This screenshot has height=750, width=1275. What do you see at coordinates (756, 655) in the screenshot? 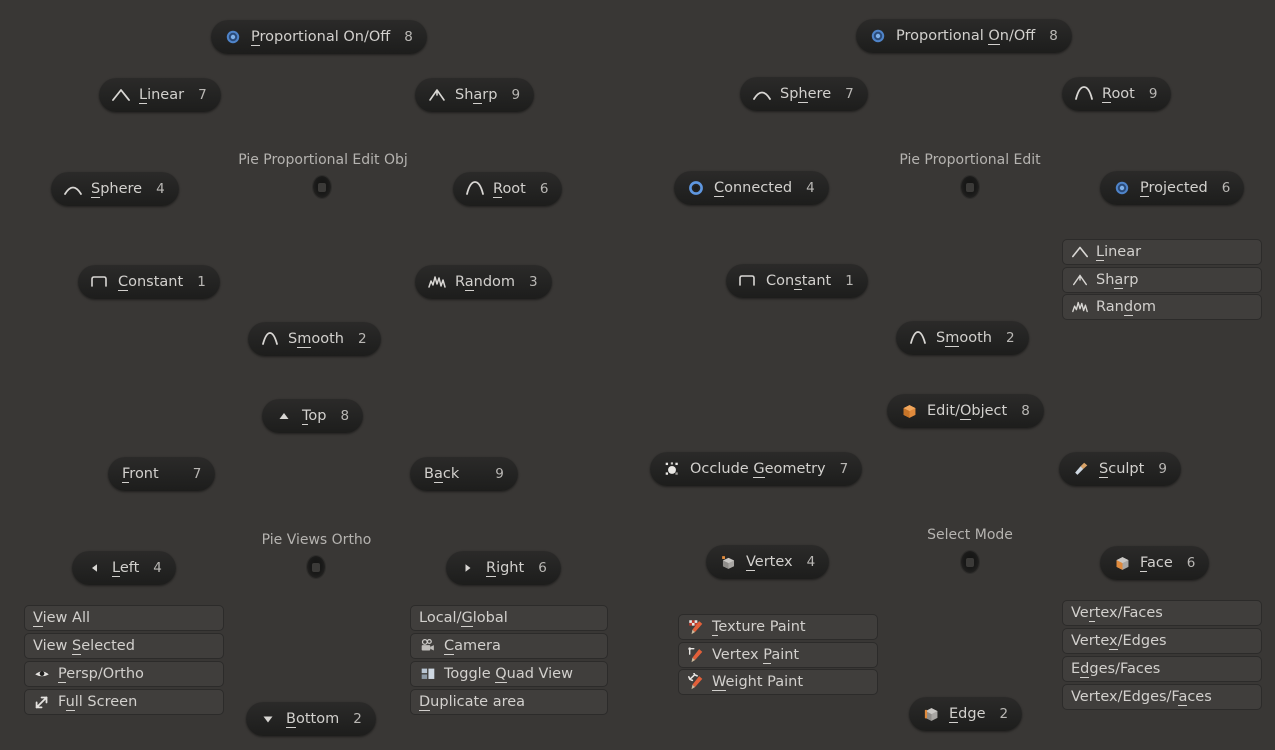
I see `list-item-label: Vertex Paint` at bounding box center [756, 655].